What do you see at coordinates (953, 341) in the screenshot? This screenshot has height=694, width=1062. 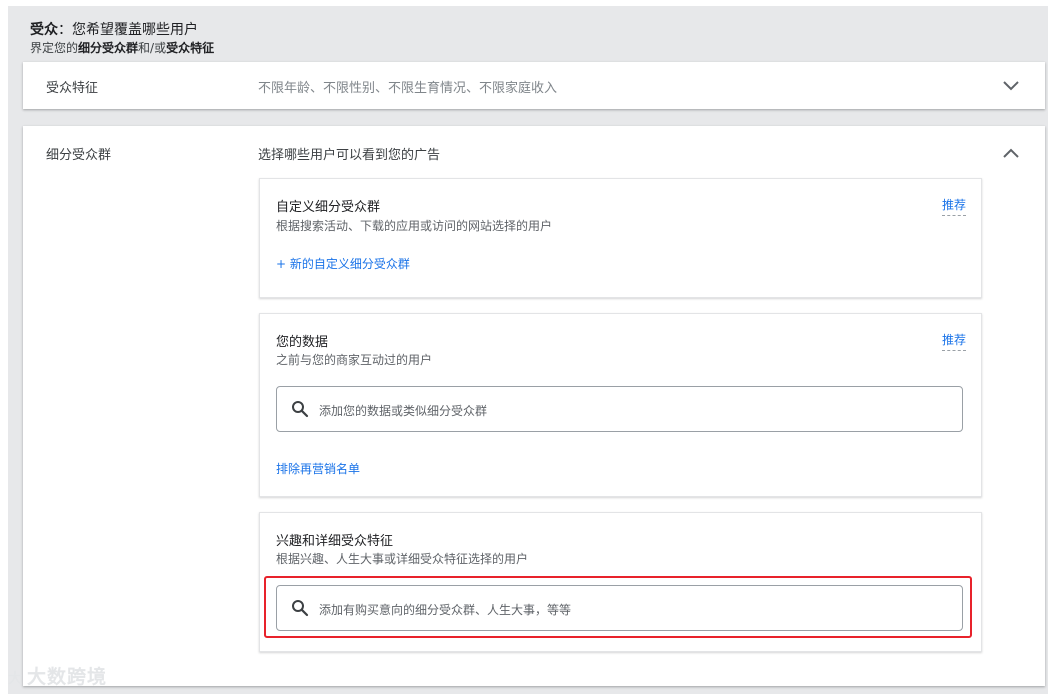 I see `your-data-recommend-link: 推荐` at bounding box center [953, 341].